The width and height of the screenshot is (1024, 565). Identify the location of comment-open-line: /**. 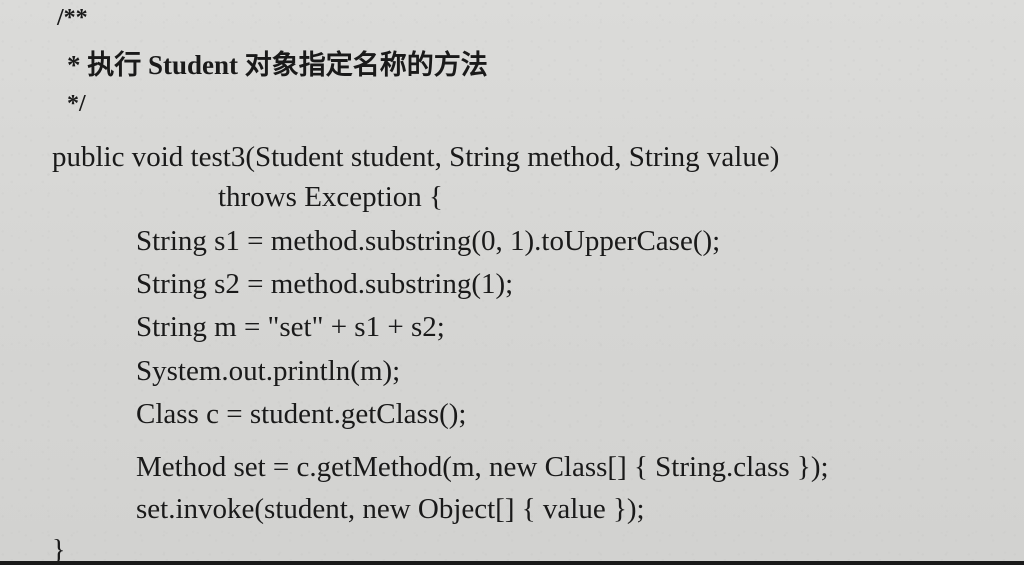
(72, 18).